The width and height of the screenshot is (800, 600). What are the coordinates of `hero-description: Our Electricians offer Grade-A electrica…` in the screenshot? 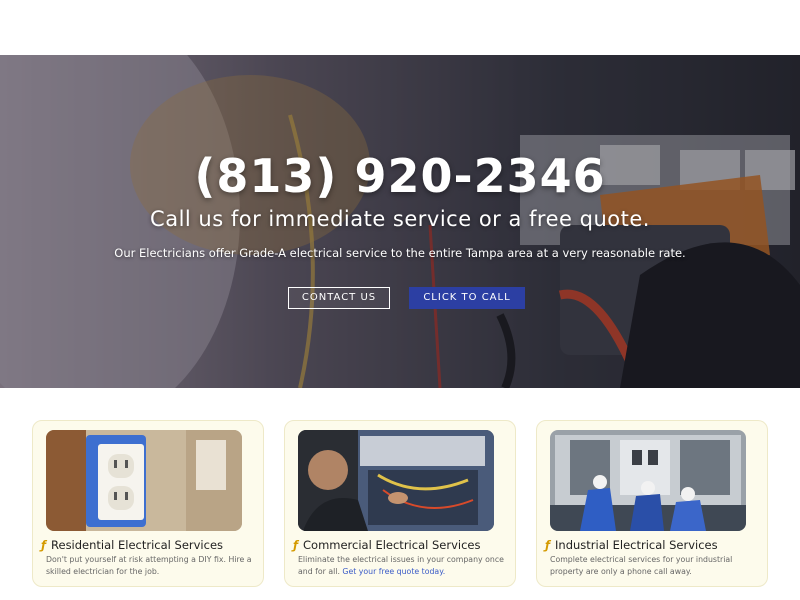 It's located at (400, 253).